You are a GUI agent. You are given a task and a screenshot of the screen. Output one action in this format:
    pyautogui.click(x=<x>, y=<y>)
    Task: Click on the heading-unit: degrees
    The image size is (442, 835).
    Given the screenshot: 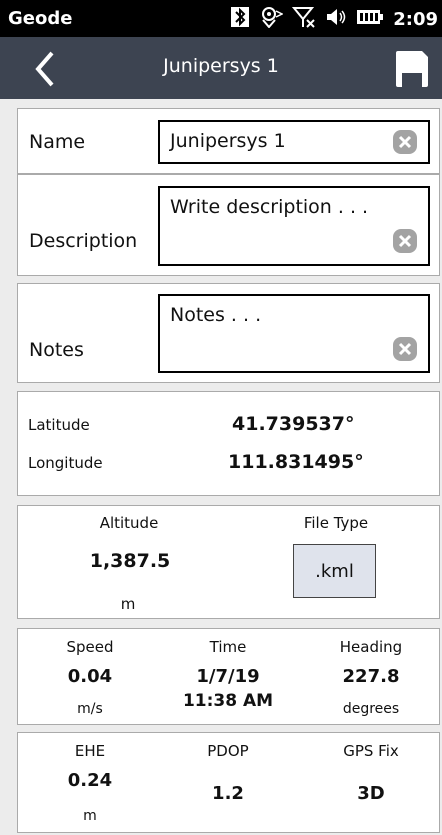 What is the action you would take?
    pyautogui.click(x=371, y=709)
    